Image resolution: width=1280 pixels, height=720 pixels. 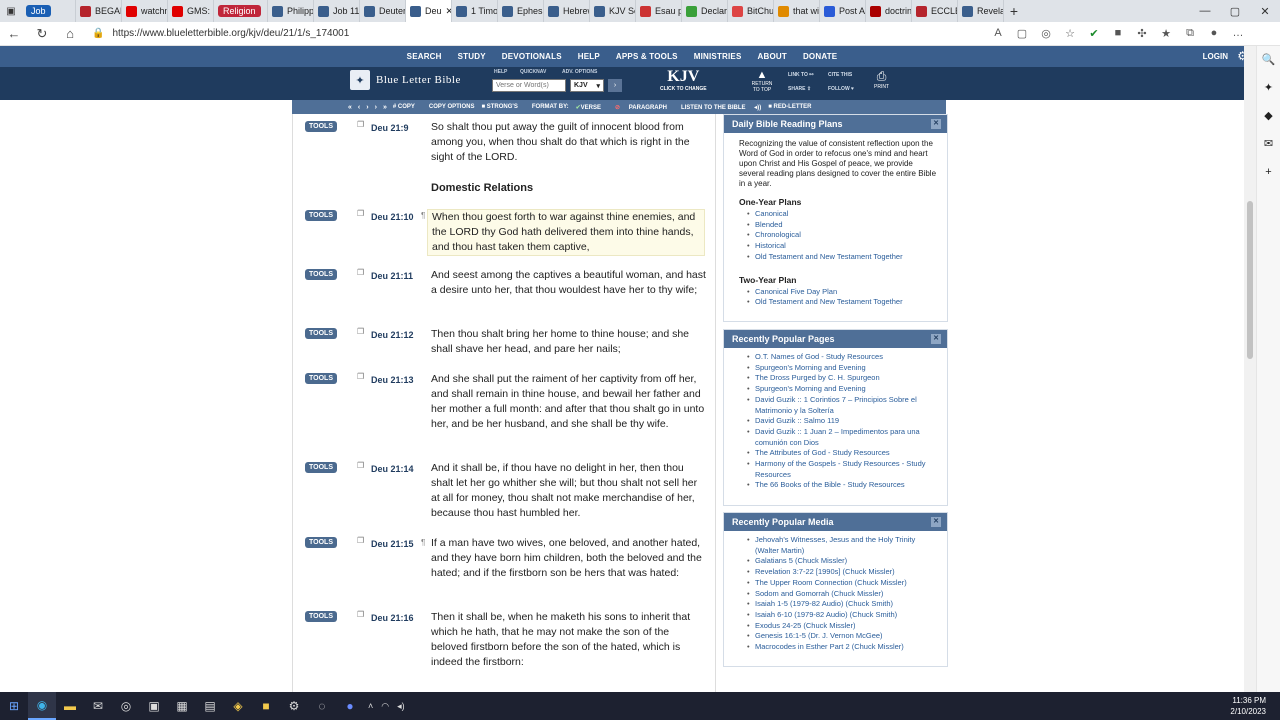 What do you see at coordinates (842, 368) in the screenshot?
I see `sidebar-link: Spurgeon's Morning and Evening` at bounding box center [842, 368].